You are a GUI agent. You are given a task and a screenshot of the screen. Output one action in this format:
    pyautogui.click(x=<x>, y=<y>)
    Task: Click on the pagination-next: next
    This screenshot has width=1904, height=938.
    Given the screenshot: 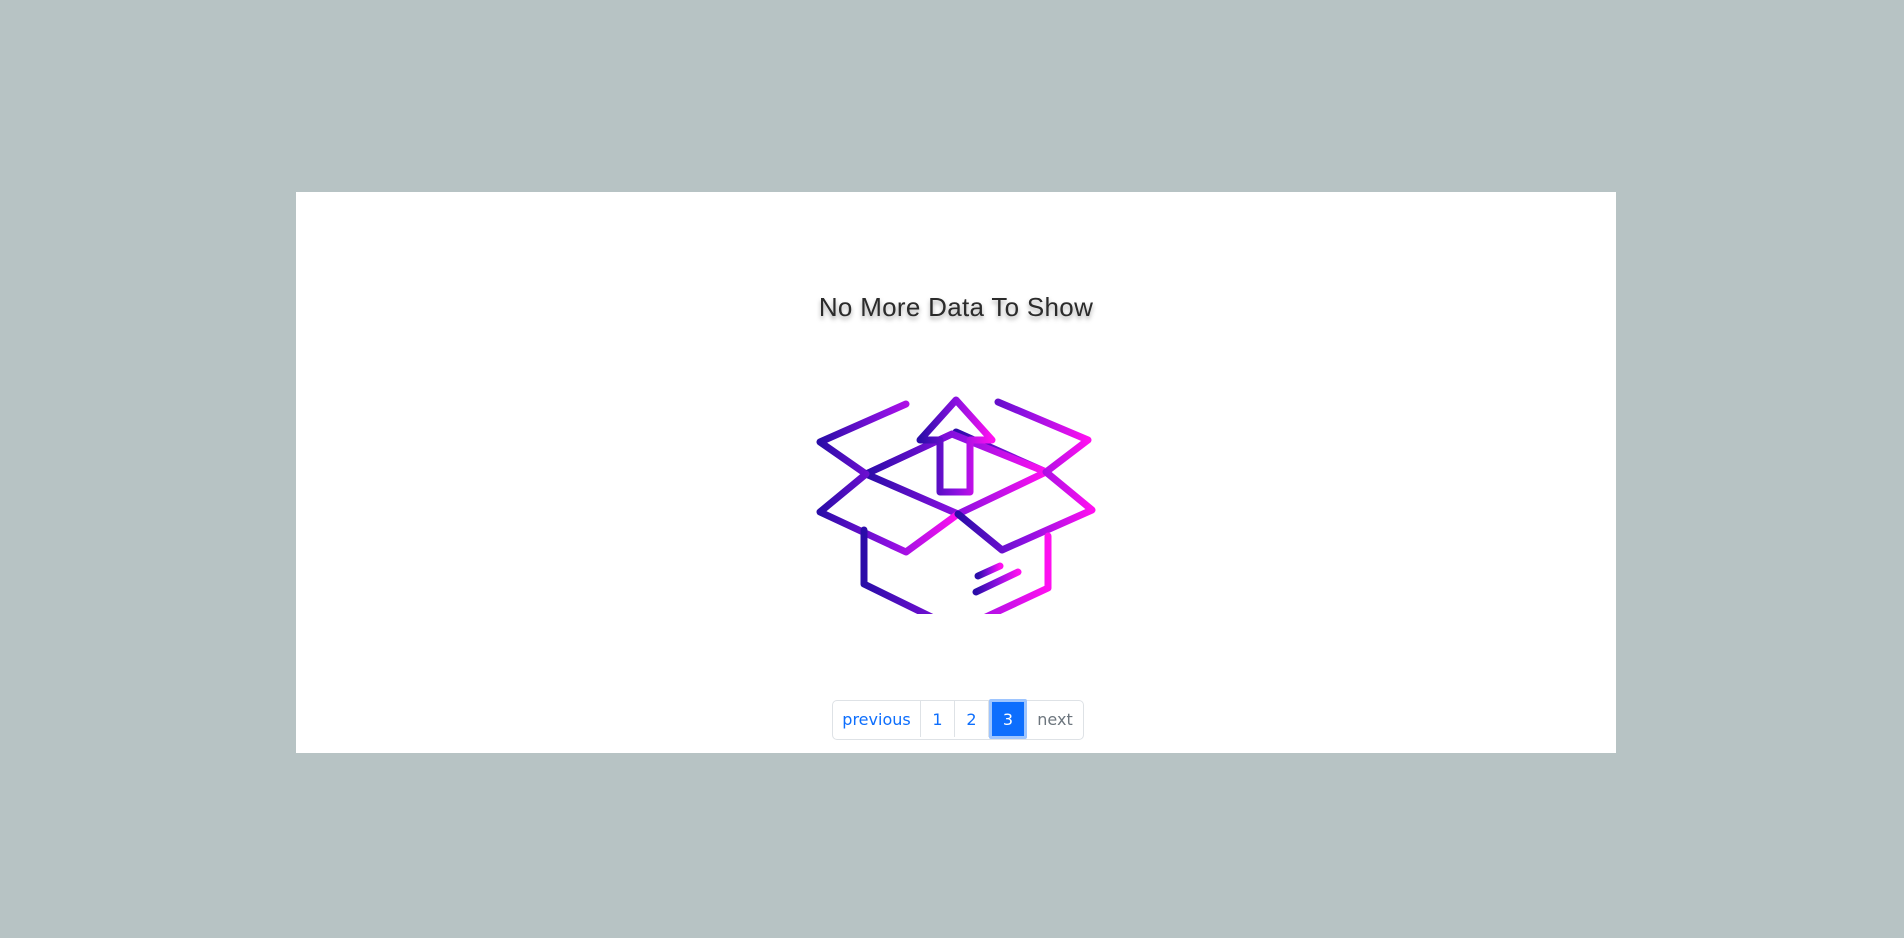 What is the action you would take?
    pyautogui.click(x=1055, y=719)
    